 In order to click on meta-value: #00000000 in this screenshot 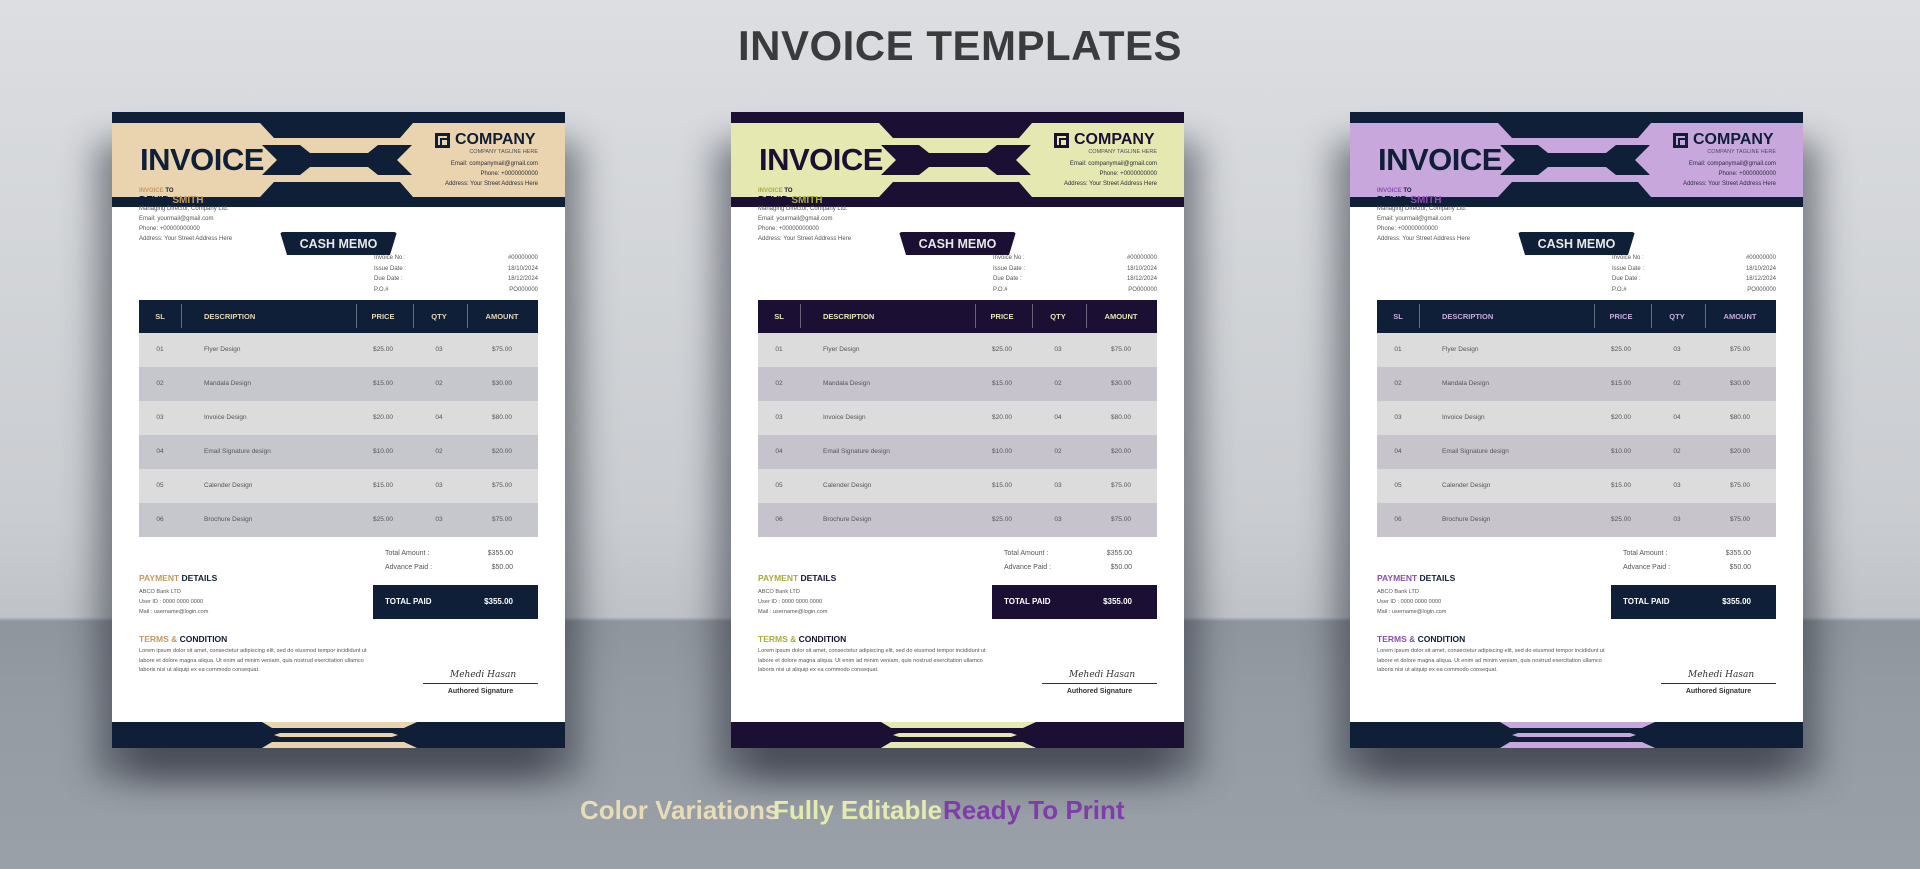, I will do `click(1141, 258)`.